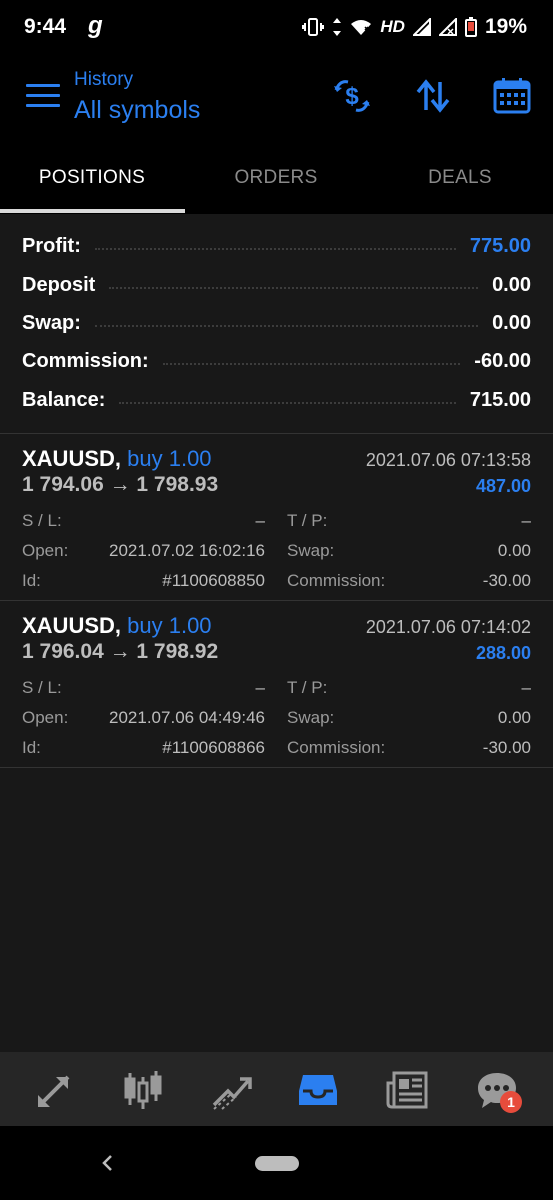  I want to click on bottom-navigation, so click(276, 1089).